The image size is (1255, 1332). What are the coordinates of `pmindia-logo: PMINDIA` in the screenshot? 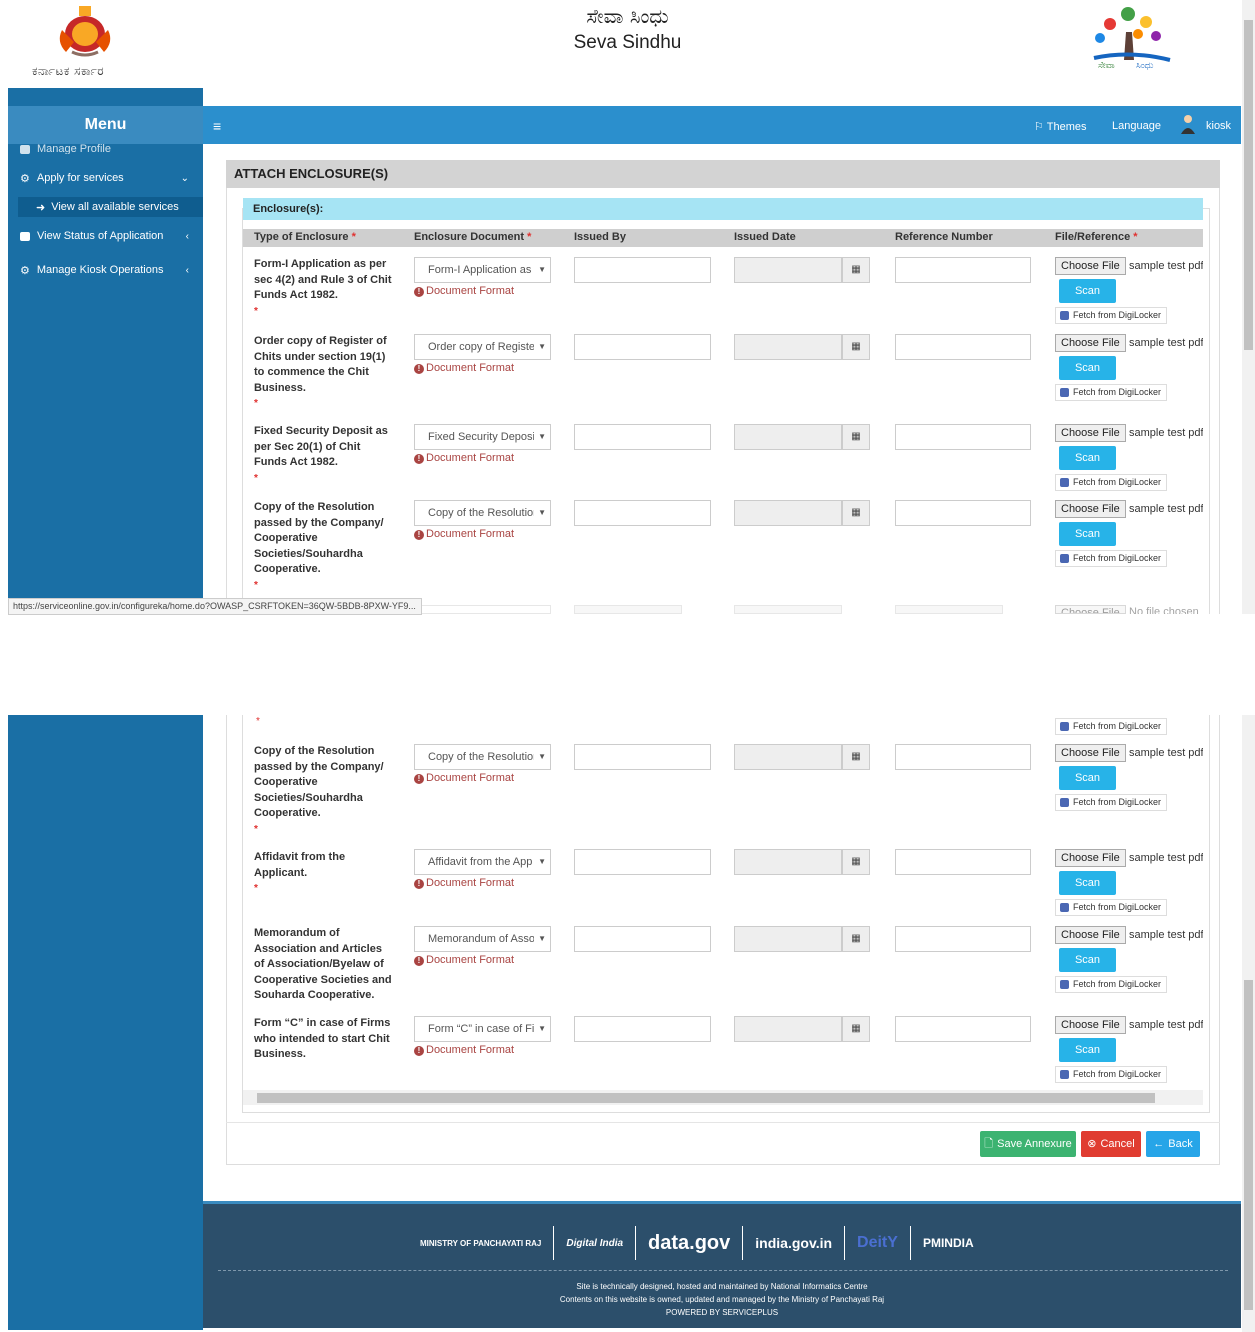 It's located at (948, 1243).